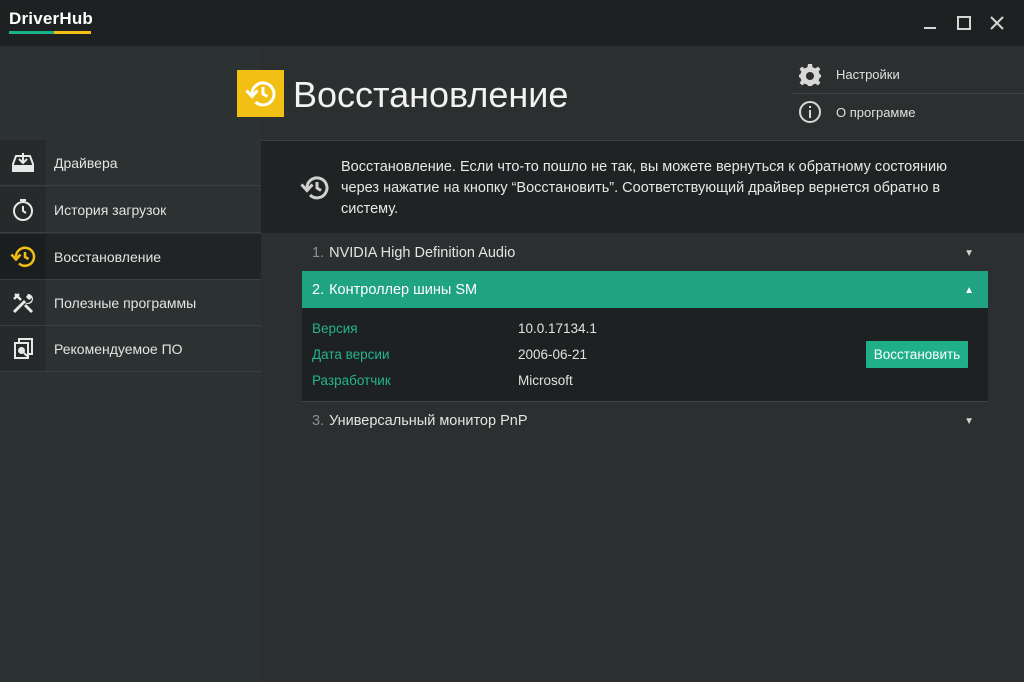 This screenshot has height=682, width=1024. What do you see at coordinates (118, 348) in the screenshot?
I see `sidebar-item-label: Рекомендуемое ПО` at bounding box center [118, 348].